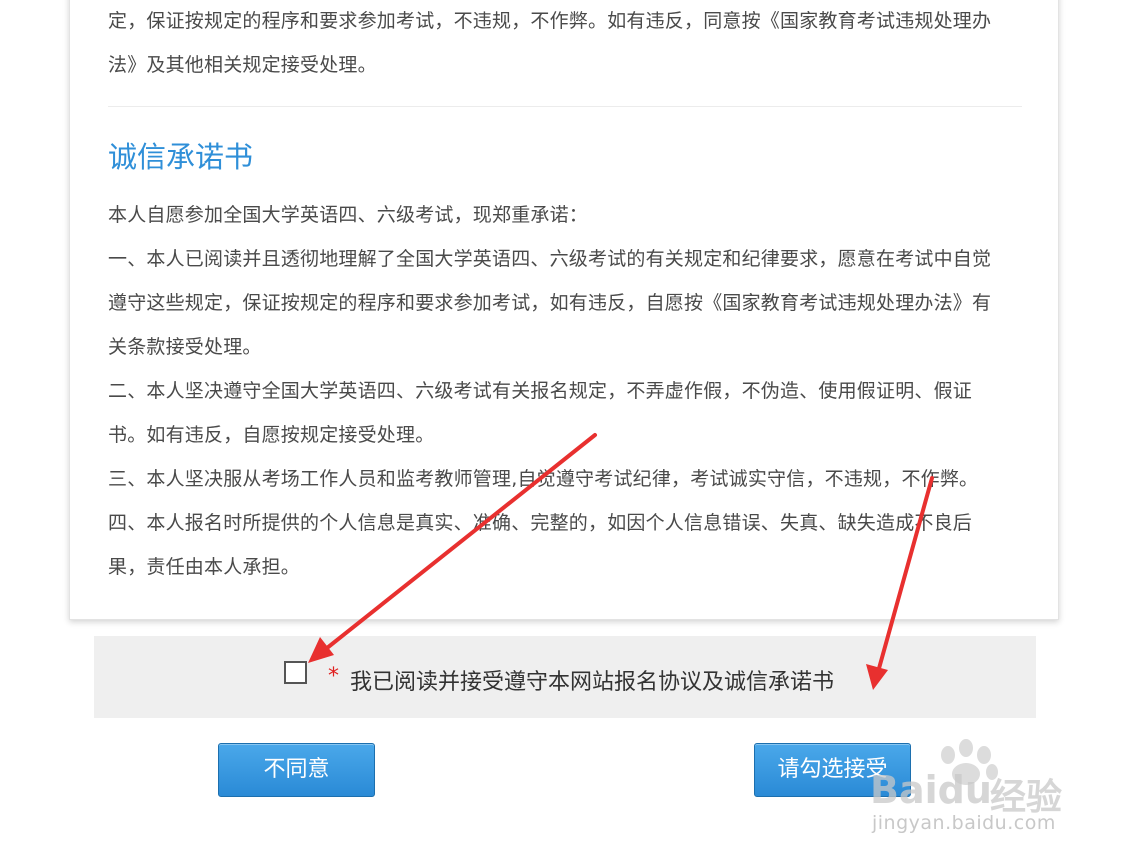 The width and height of the screenshot is (1130, 862). What do you see at coordinates (565, 106) in the screenshot?
I see `section-divider` at bounding box center [565, 106].